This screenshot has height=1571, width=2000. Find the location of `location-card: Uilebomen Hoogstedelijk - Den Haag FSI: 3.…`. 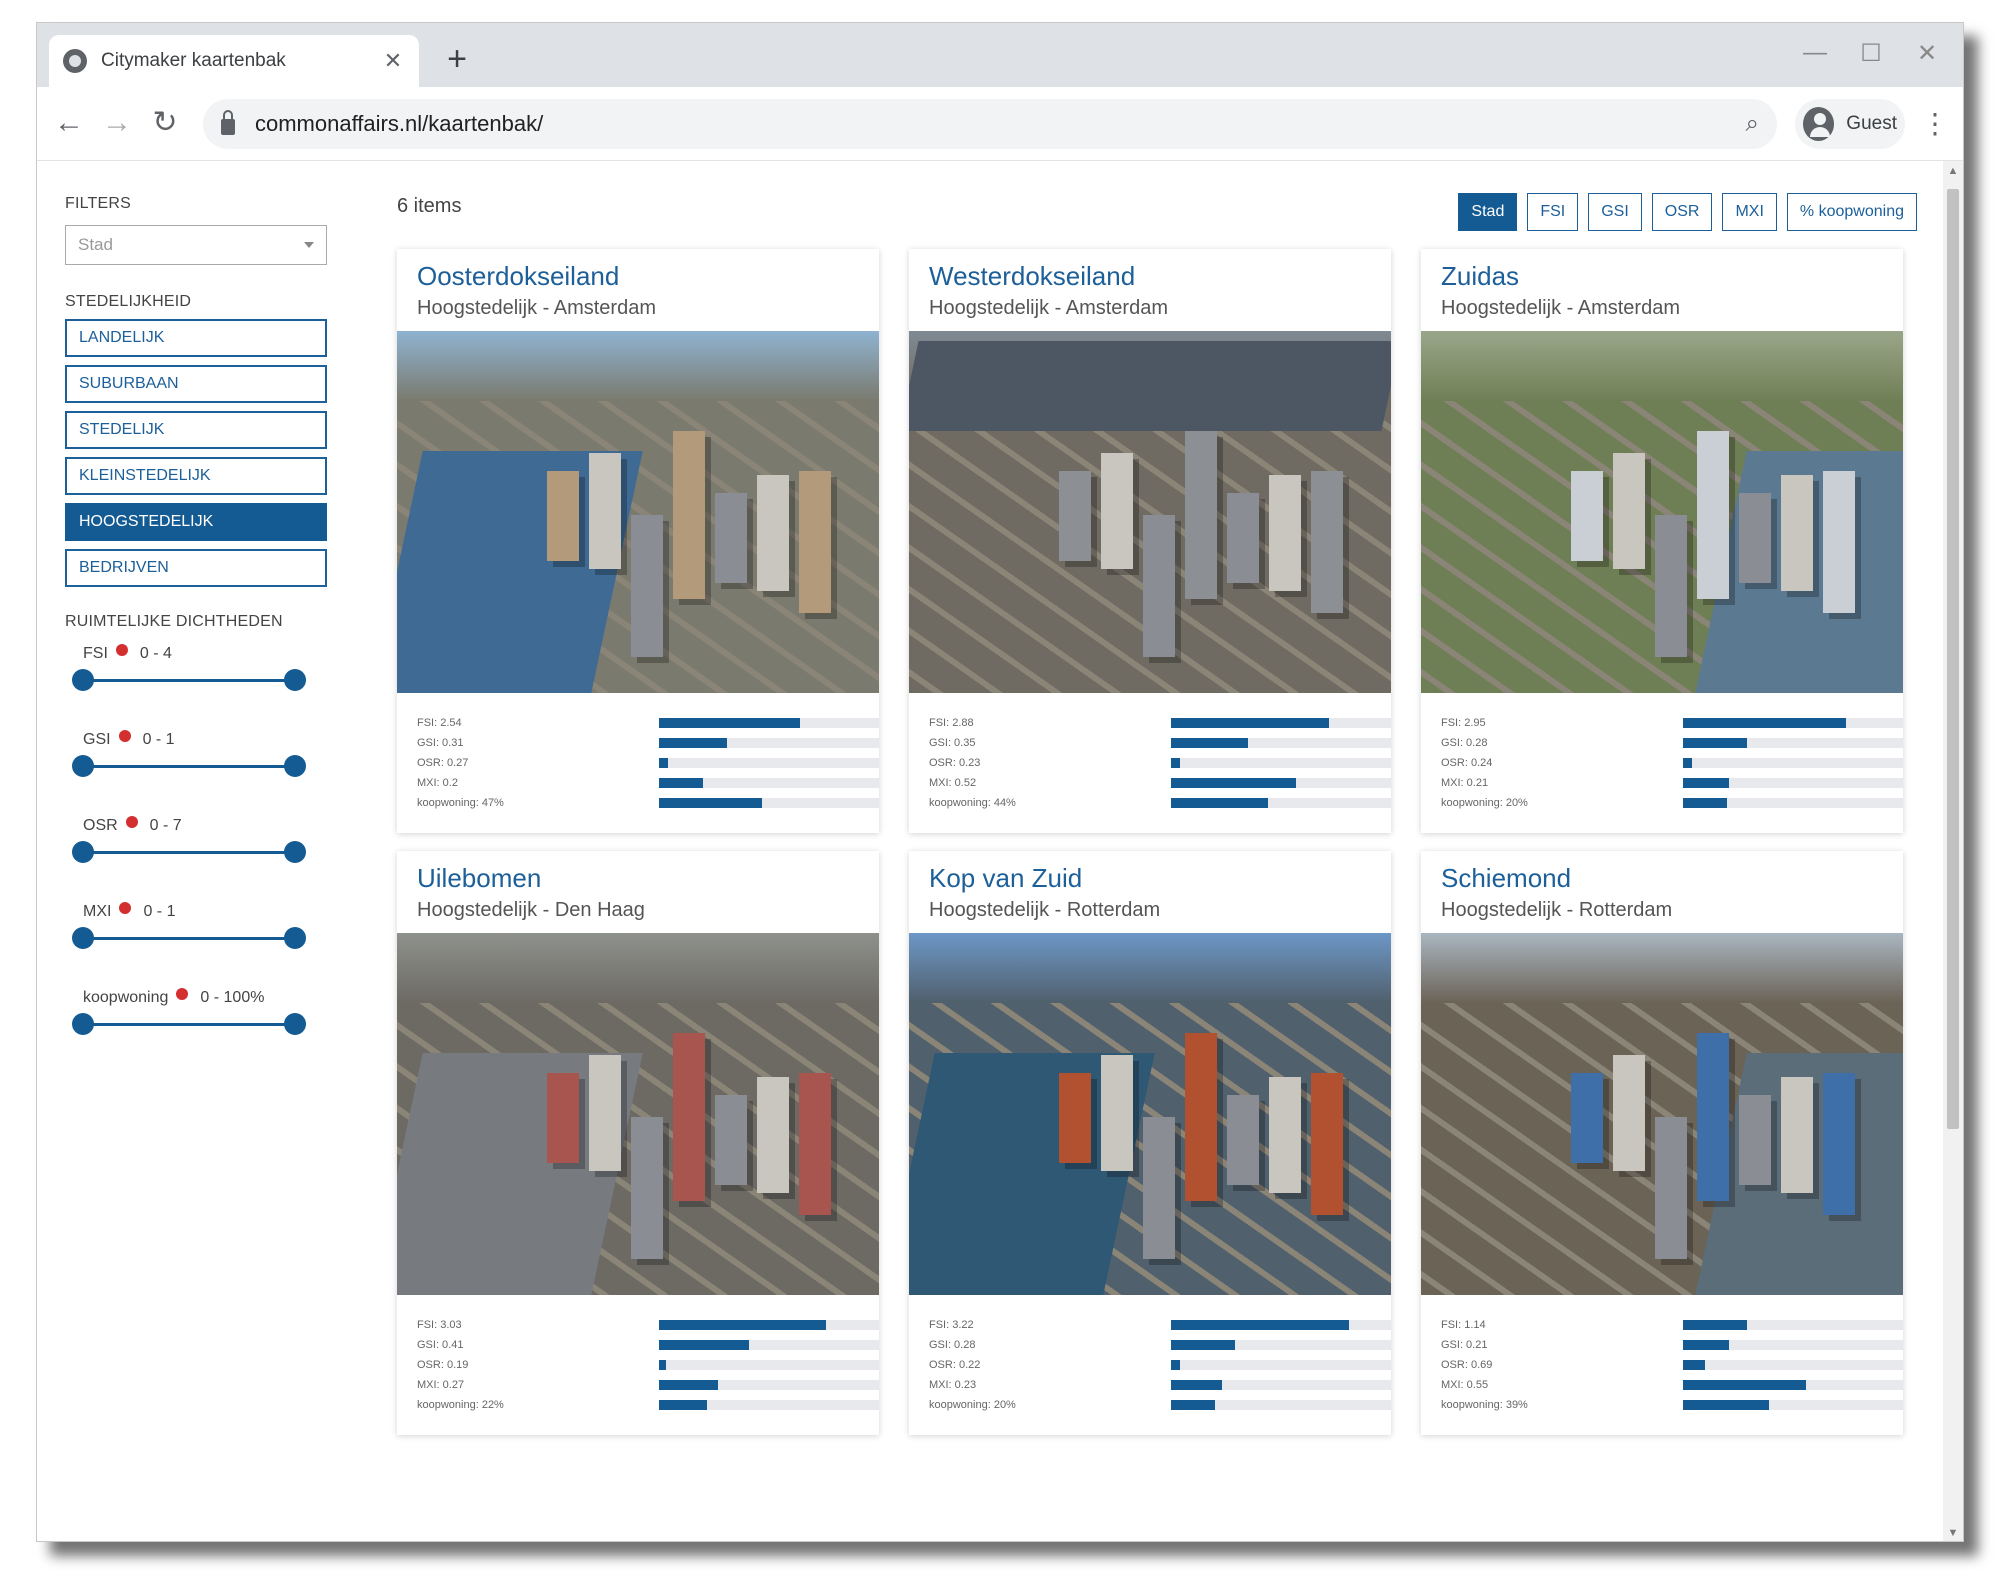

location-card: Uilebomen Hoogstedelijk - Den Haag FSI: 3.… is located at coordinates (638, 1143).